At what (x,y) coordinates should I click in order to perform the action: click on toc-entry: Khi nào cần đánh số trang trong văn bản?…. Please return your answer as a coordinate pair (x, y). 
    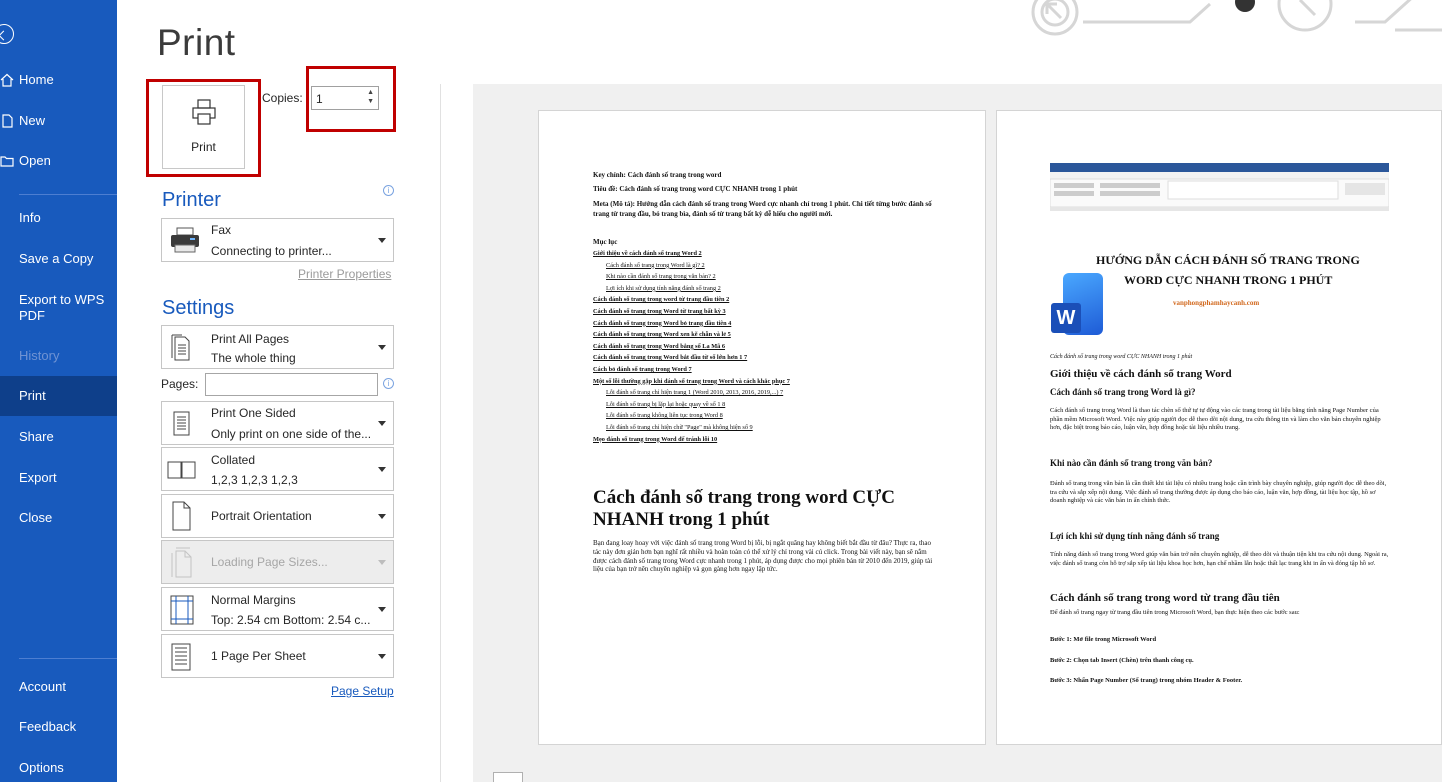
    Looking at the image, I should click on (661, 277).